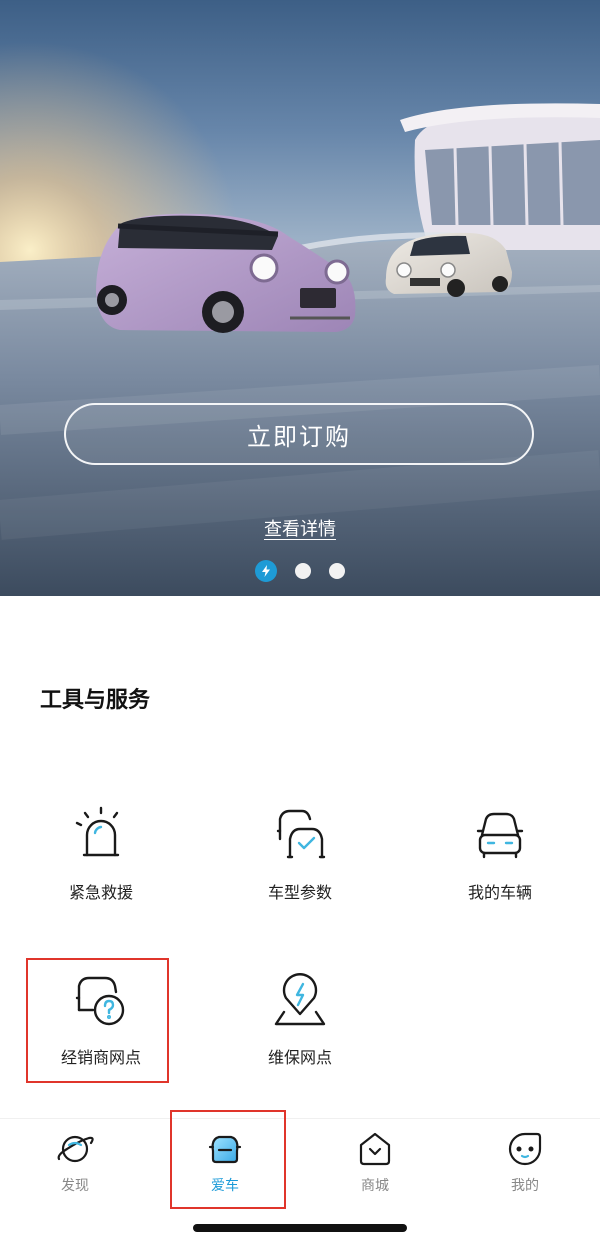 This screenshot has height=1237, width=600. Describe the element at coordinates (300, 1177) in the screenshot. I see `bottom-tab-bar: 发现 爱车 商城 我的` at that location.